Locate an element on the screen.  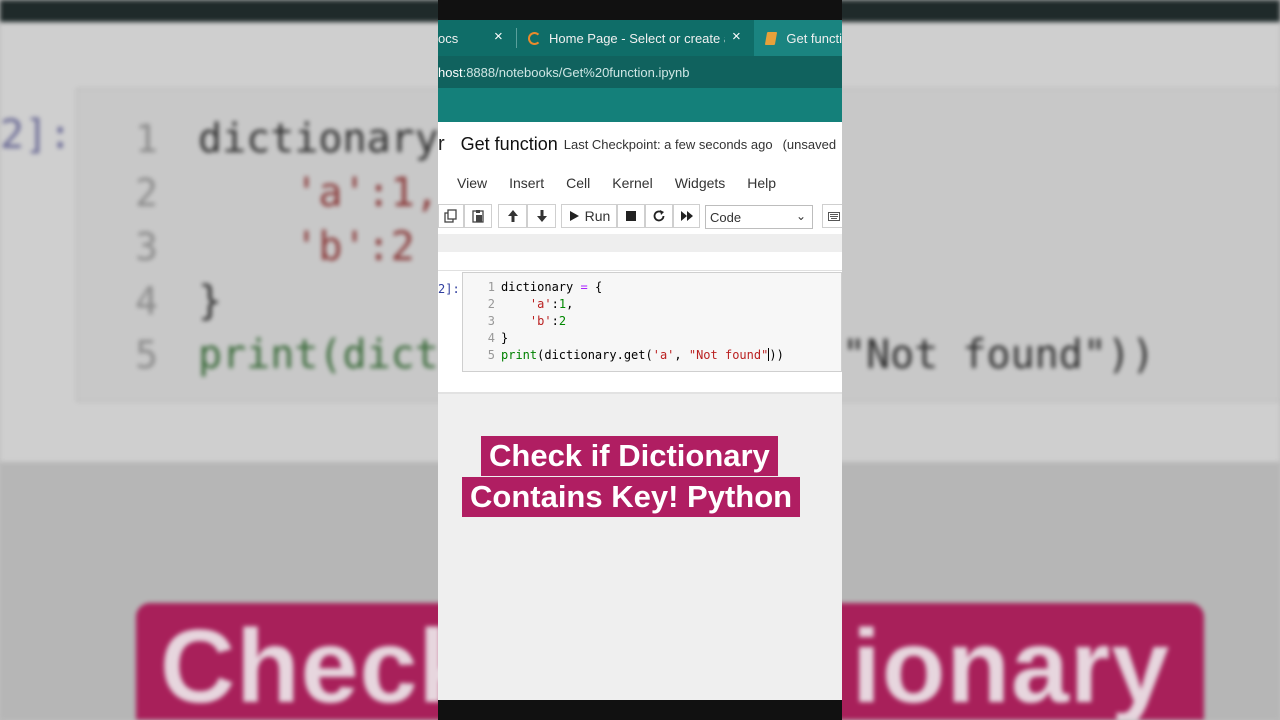
bg-code-fragment: "Not found")) is located at coordinates (999, 355).